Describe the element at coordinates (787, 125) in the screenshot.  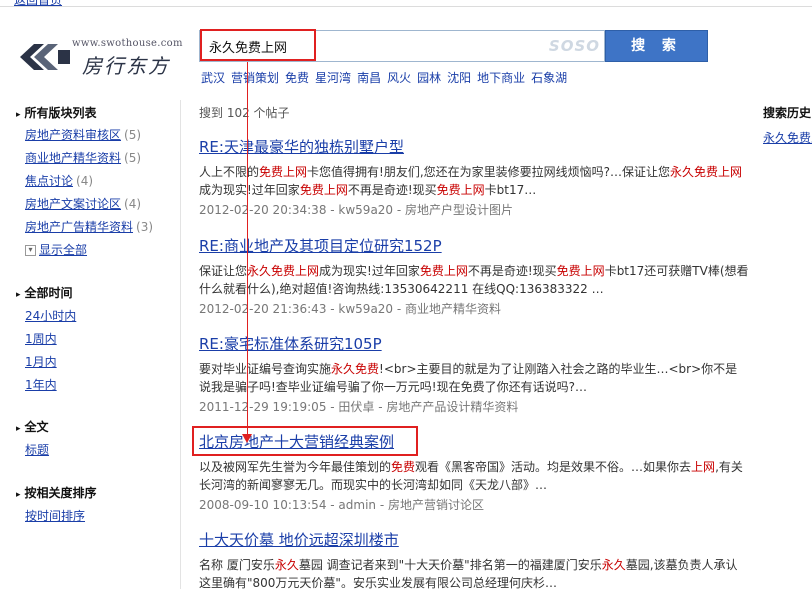
I see `search-history: 搜索历史 永久免费上网` at that location.